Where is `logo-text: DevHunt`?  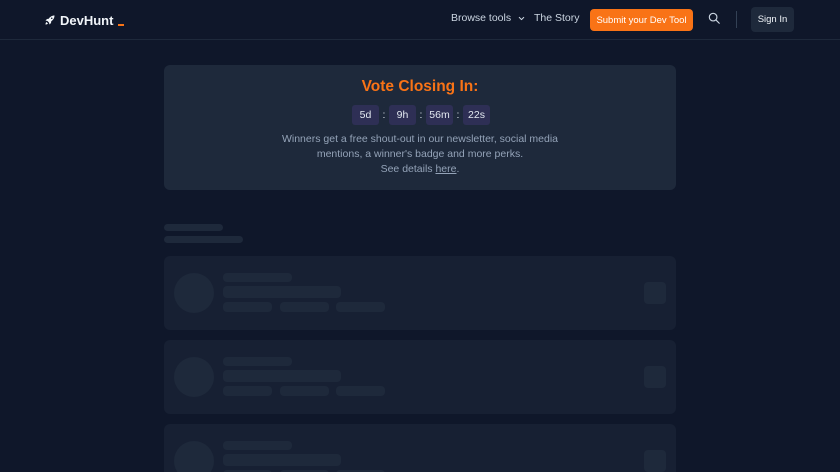
logo-text: DevHunt is located at coordinates (87, 20).